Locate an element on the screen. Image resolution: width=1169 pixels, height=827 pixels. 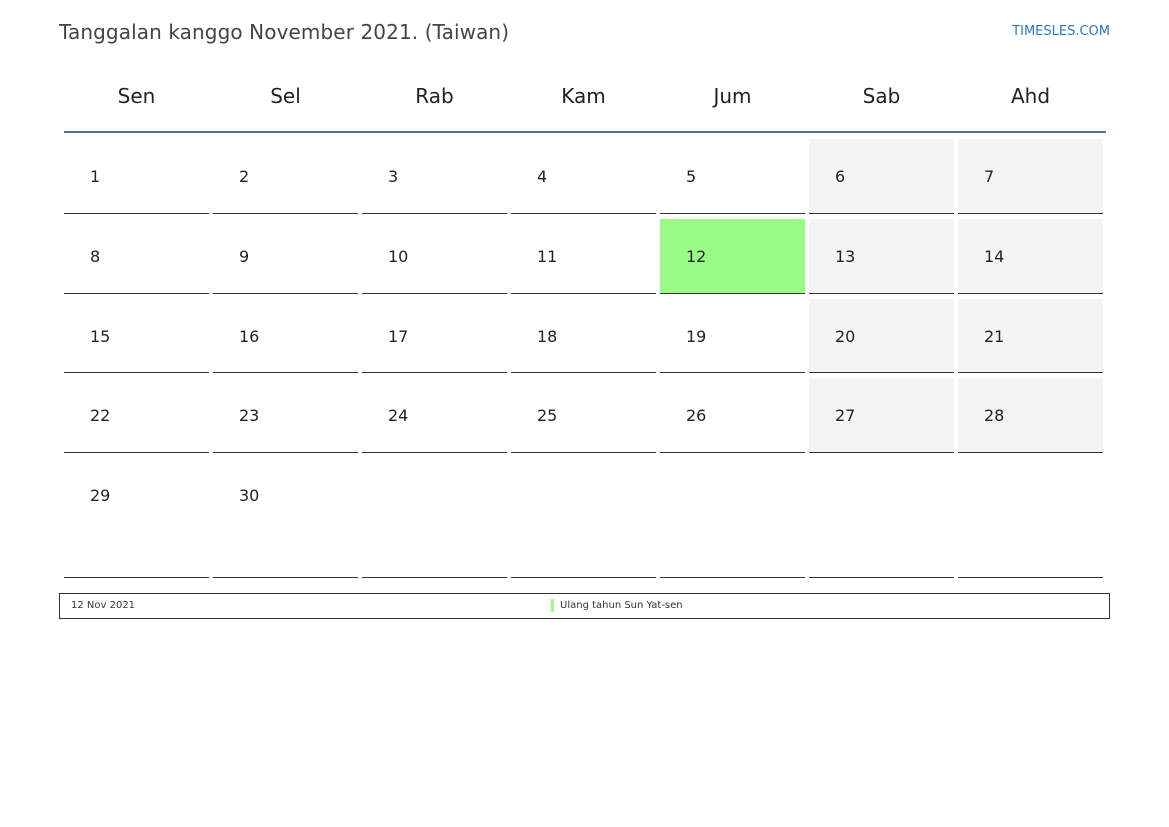
day-cell-weekend: 28 is located at coordinates (1030, 415).